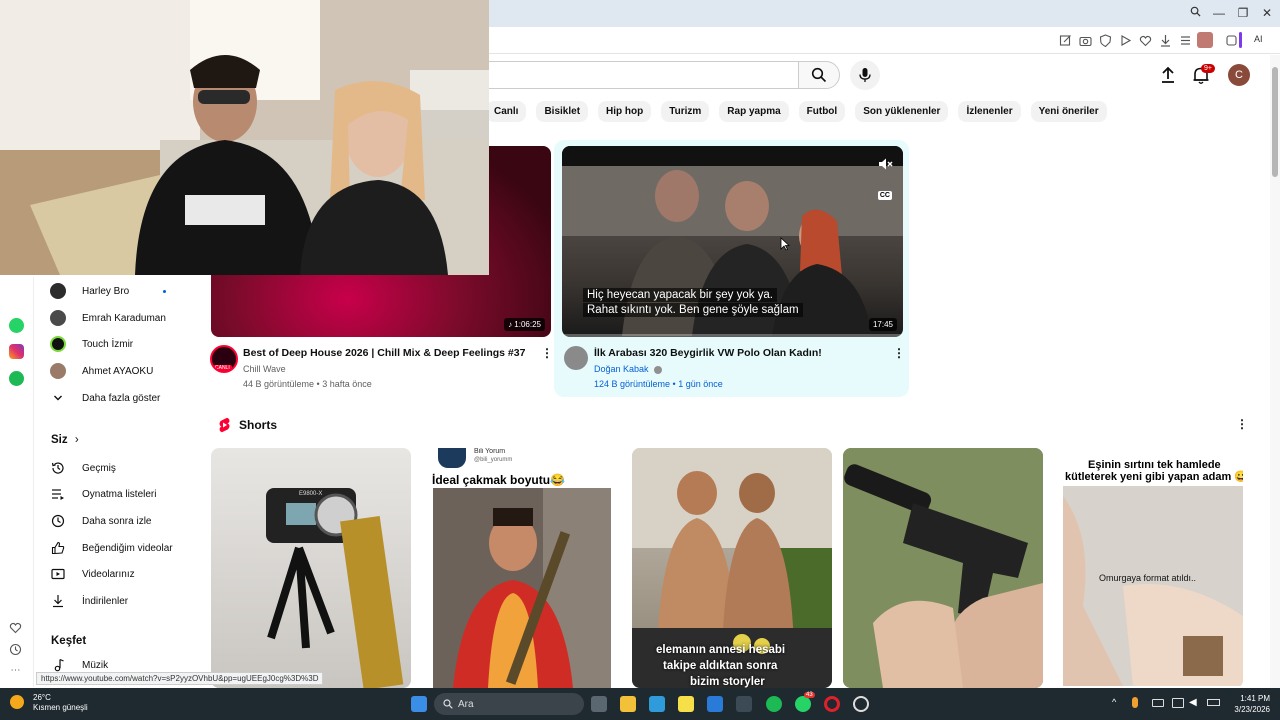 Image resolution: width=1280 pixels, height=720 pixels. Describe the element at coordinates (657, 704) in the screenshot. I see `microsoft-store-icon` at that location.